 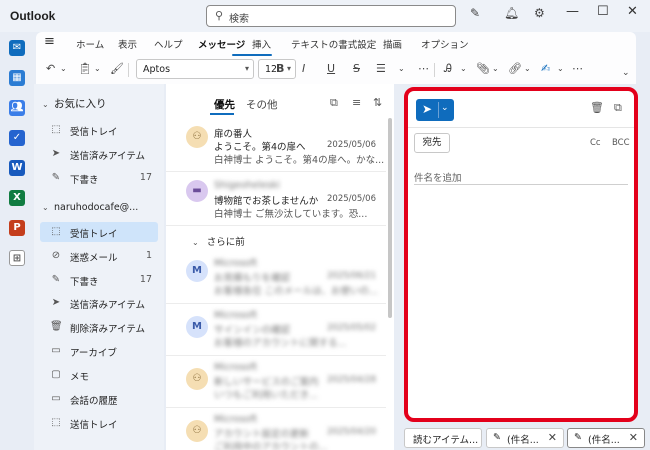 What do you see at coordinates (99, 303) in the screenshot?
I see `folder-sent: ➤ 送信済みアイテム` at bounding box center [99, 303].